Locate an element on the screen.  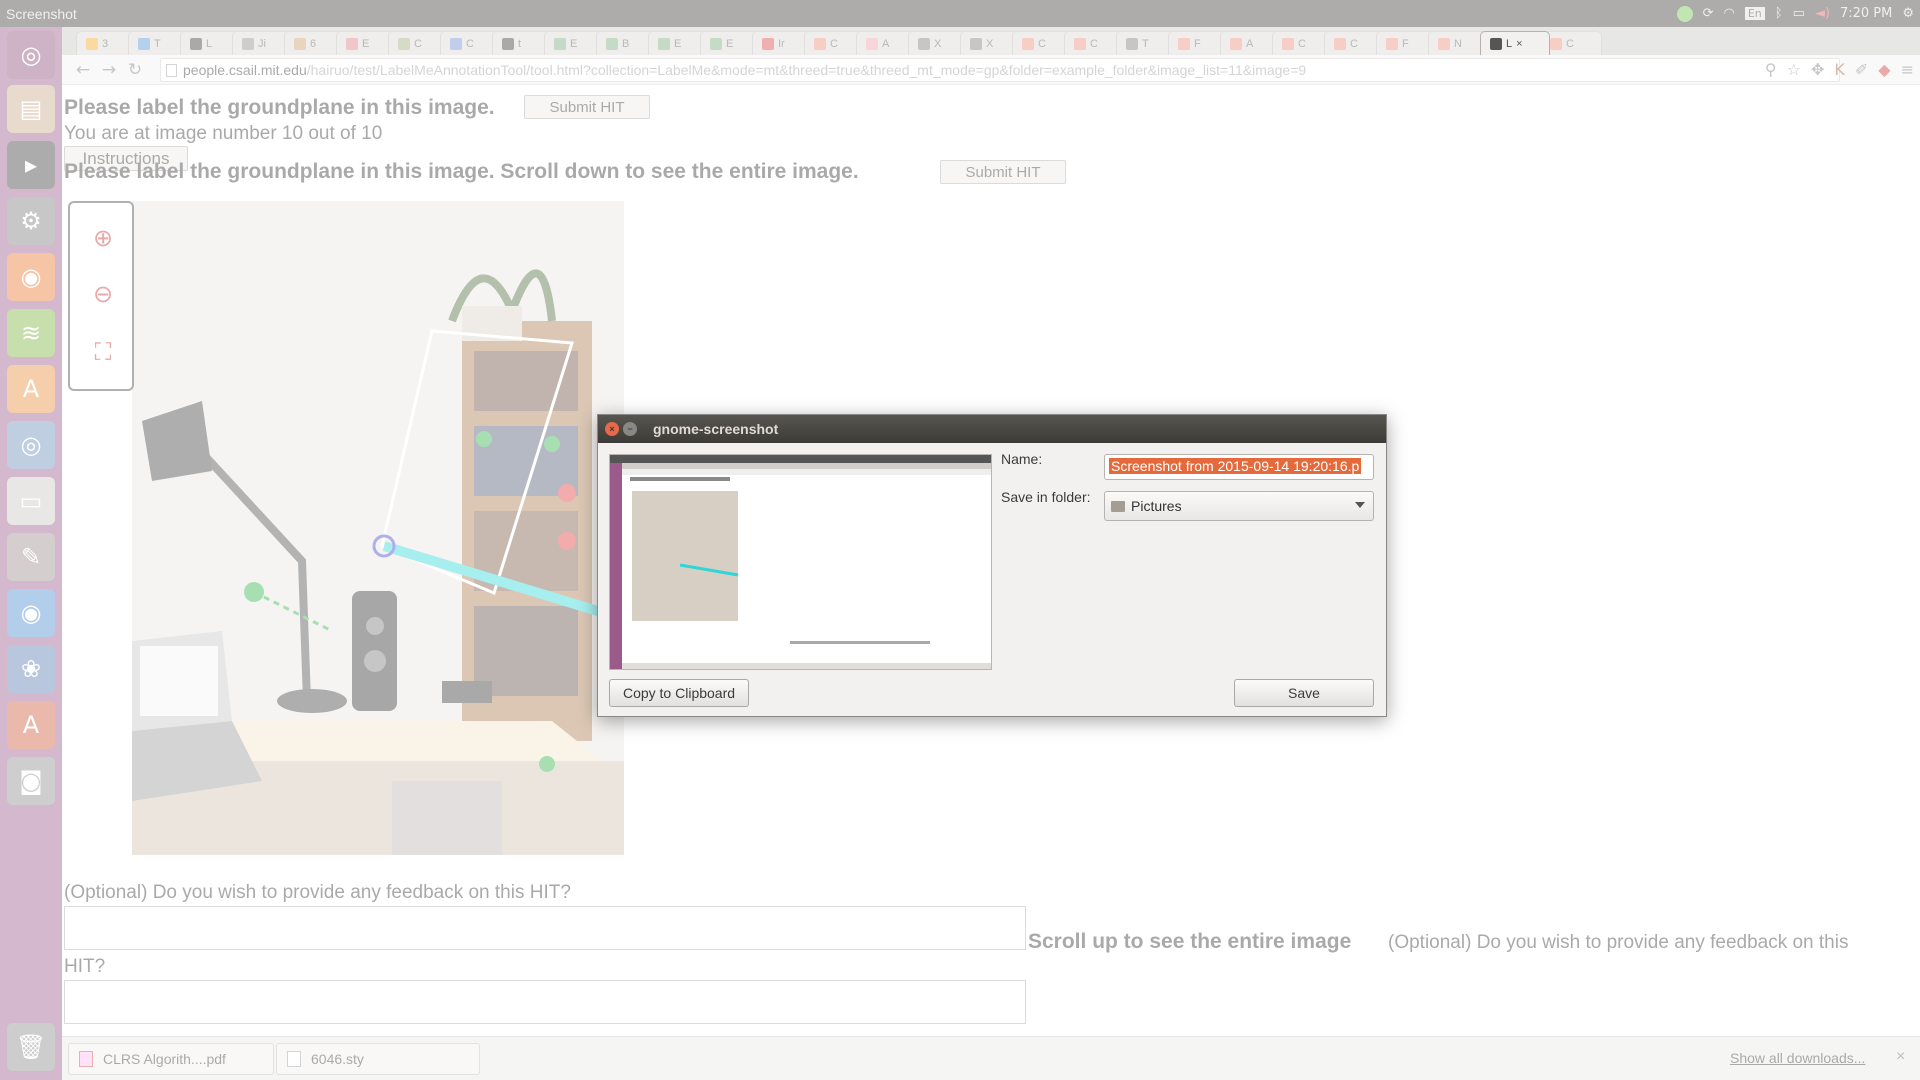
terminal-icon: ▸ is located at coordinates (31, 165).